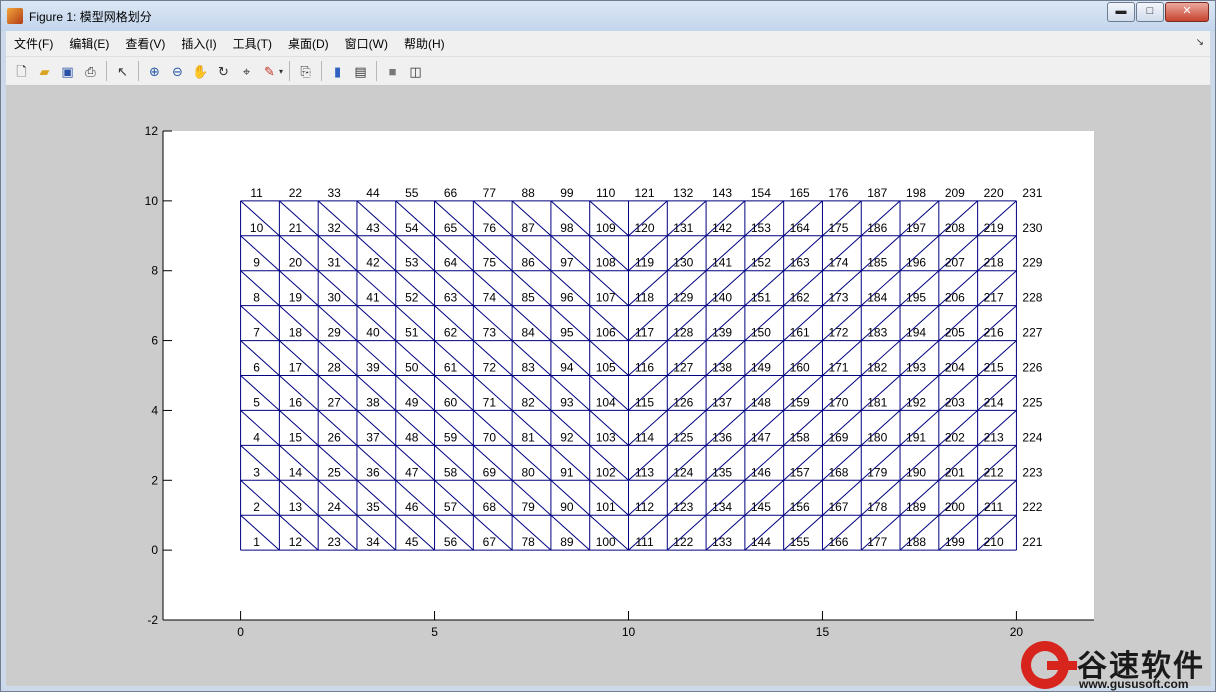 This screenshot has height=692, width=1216. What do you see at coordinates (528, 402) in the screenshot?
I see `node-label: 82` at bounding box center [528, 402].